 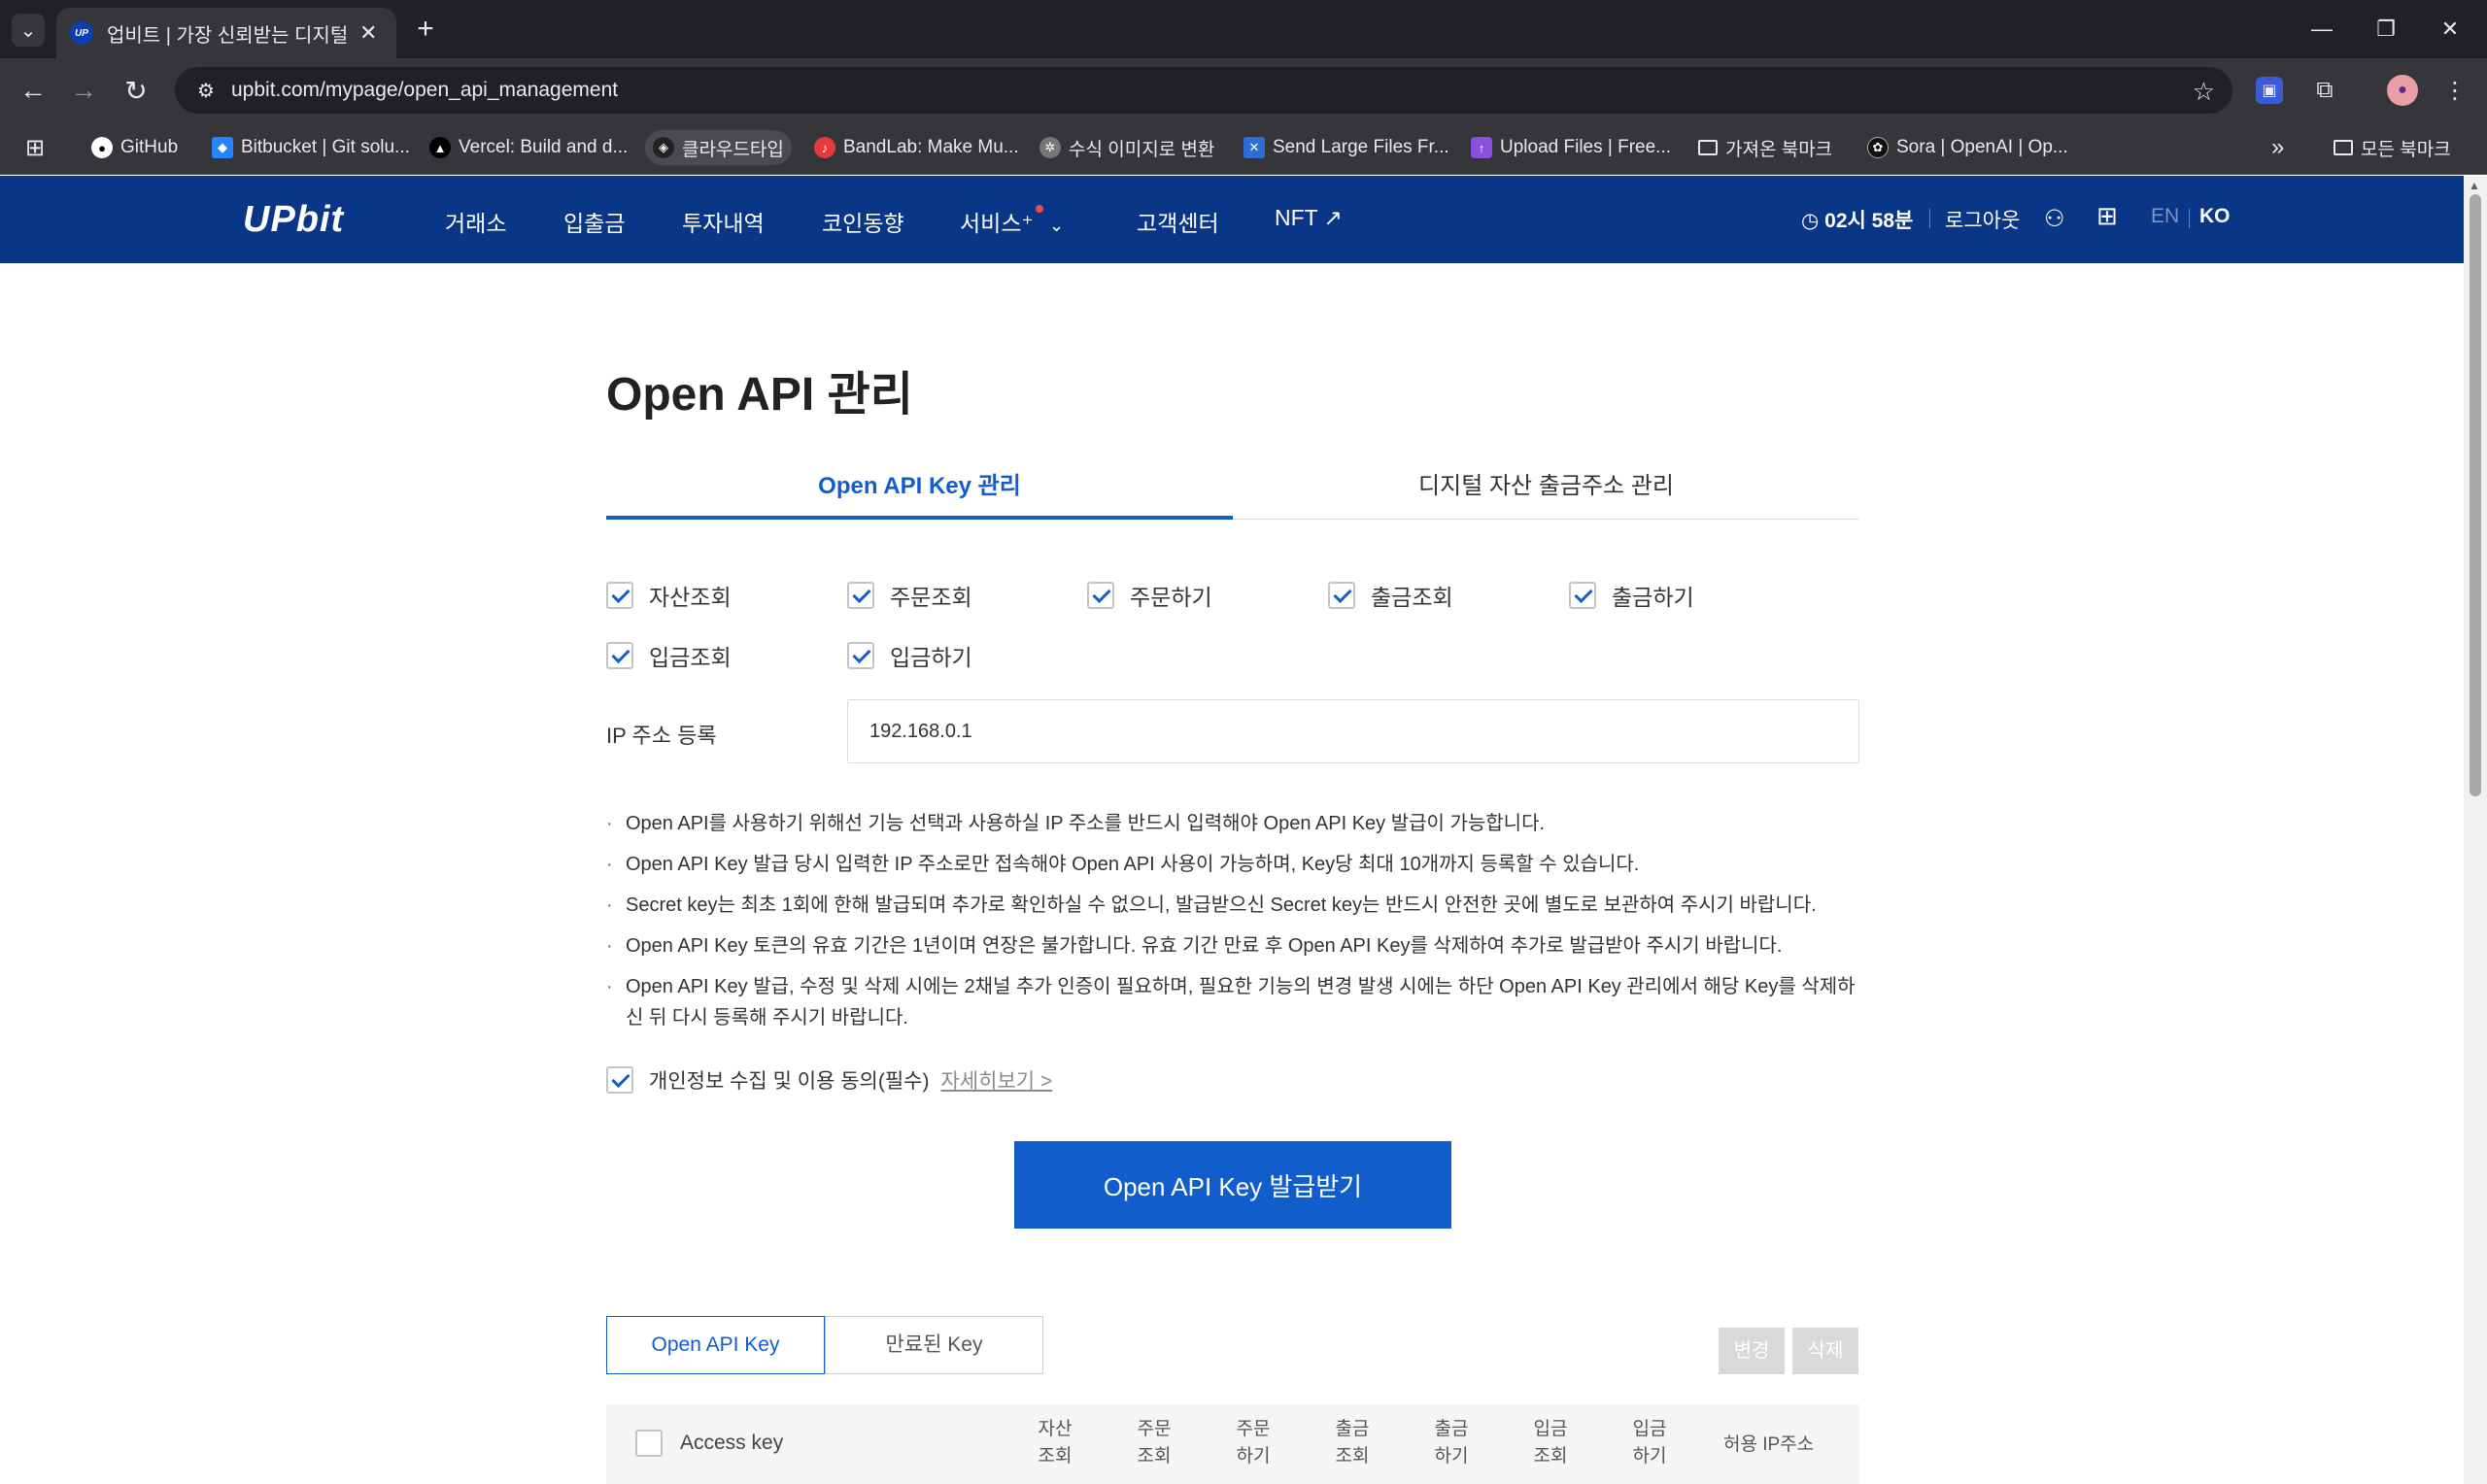 I want to click on edit-button: 변경, so click(x=1752, y=1351).